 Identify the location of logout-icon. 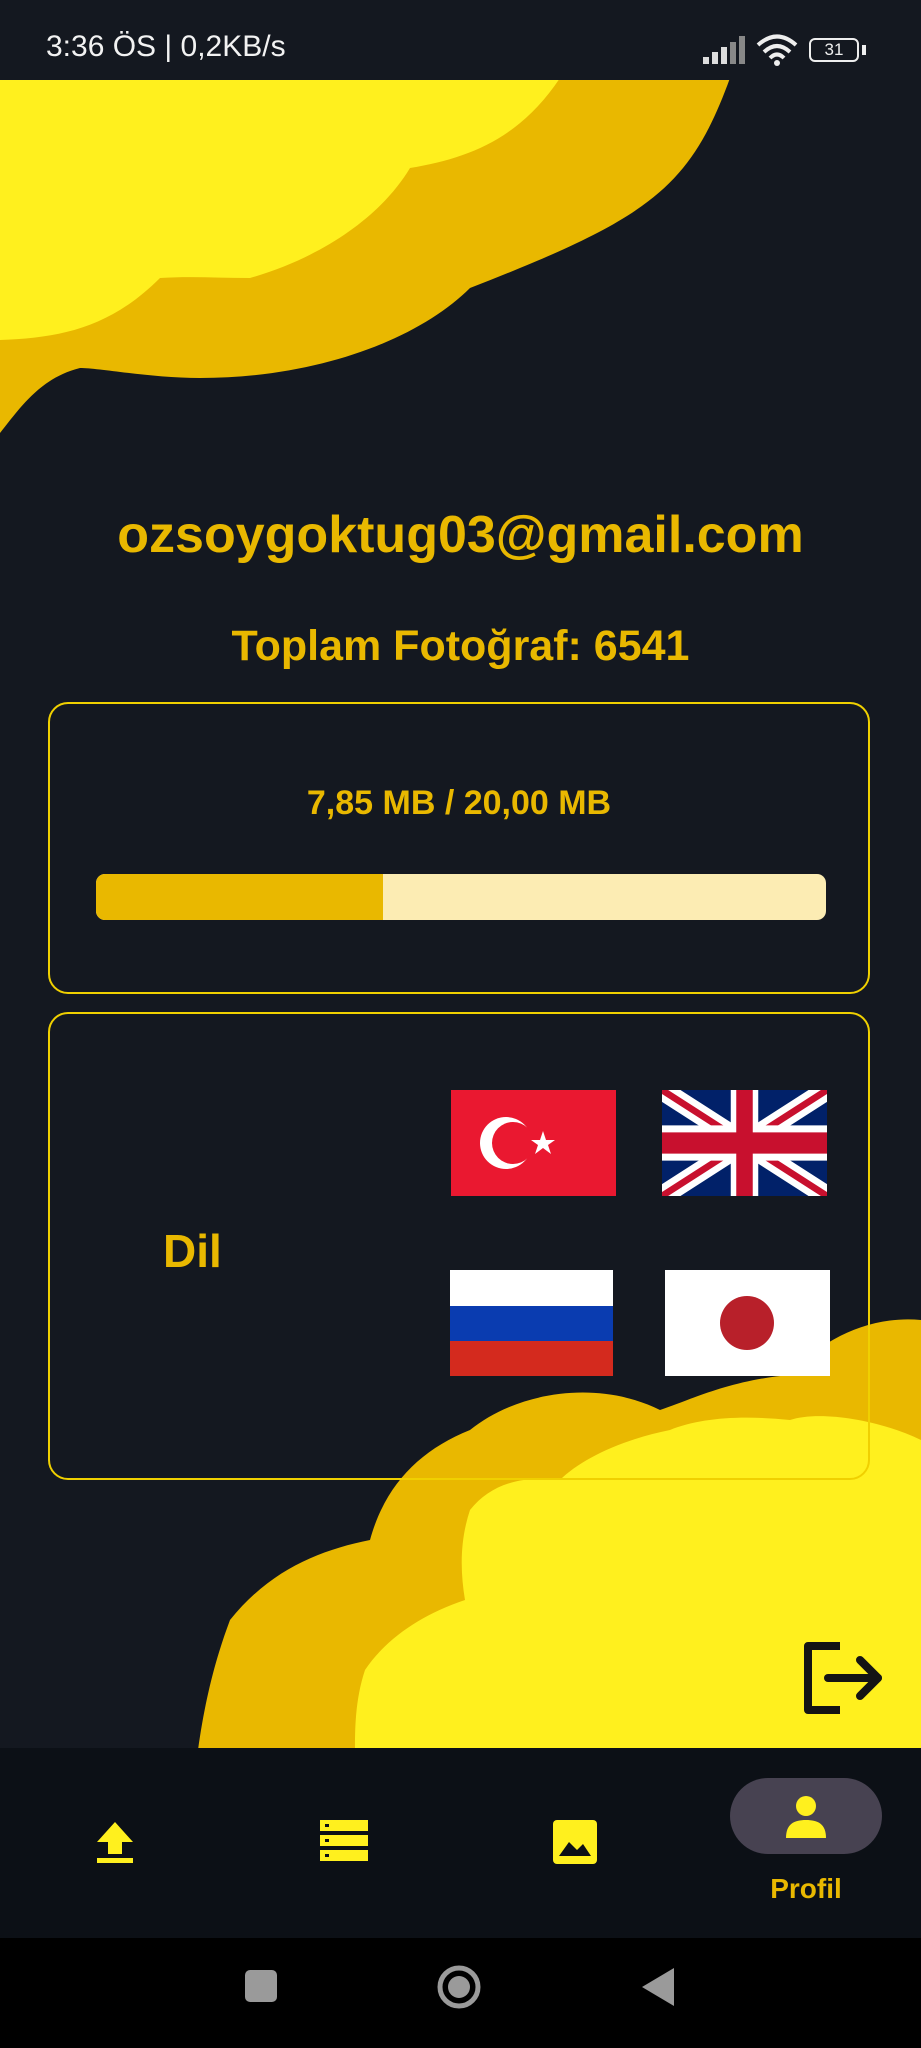
(842, 1678).